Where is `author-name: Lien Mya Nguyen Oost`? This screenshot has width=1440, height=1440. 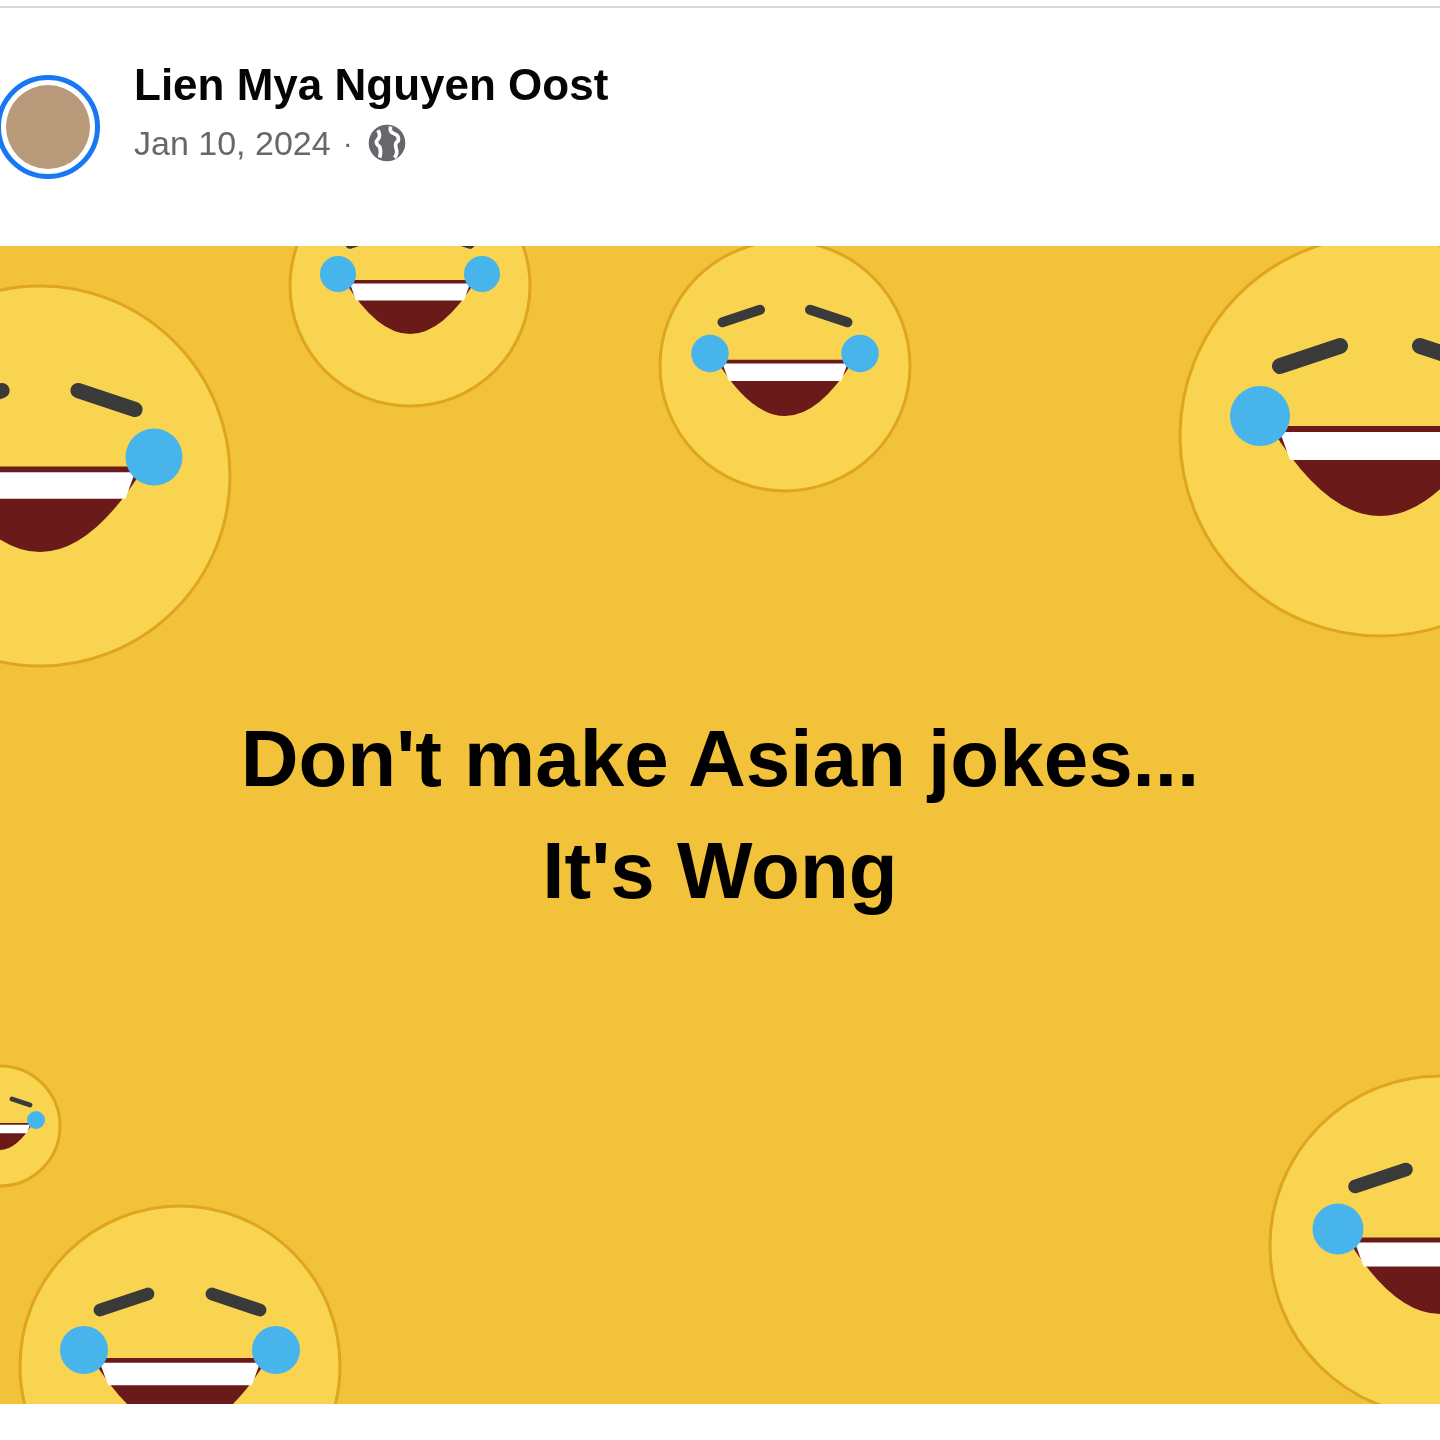 author-name: Lien Mya Nguyen Oost is located at coordinates (371, 85).